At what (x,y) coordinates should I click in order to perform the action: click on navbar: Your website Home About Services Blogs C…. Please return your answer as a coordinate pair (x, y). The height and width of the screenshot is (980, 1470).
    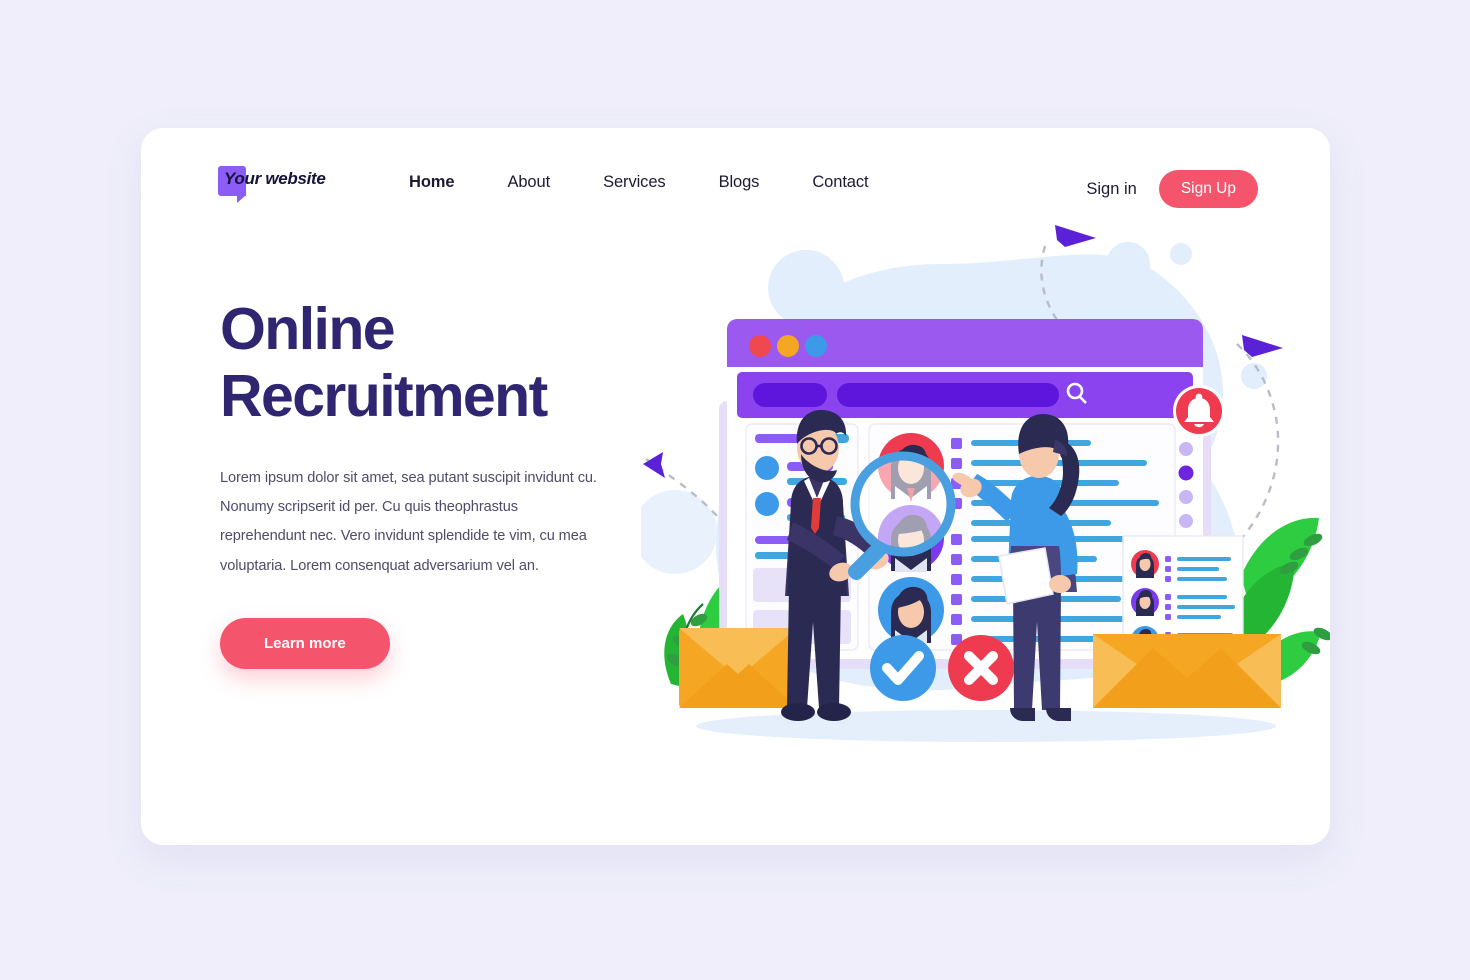
    Looking at the image, I should click on (735, 187).